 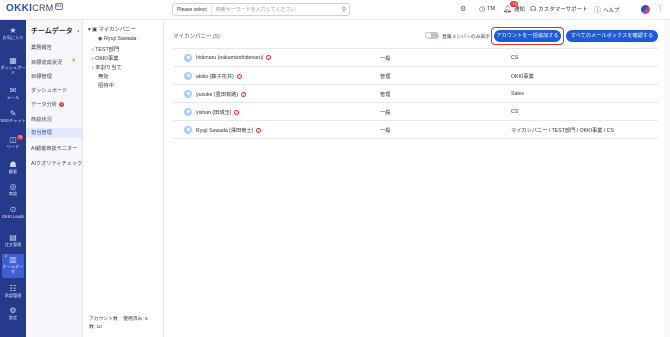 What do you see at coordinates (13, 97) in the screenshot?
I see `nav-label: メール` at bounding box center [13, 97].